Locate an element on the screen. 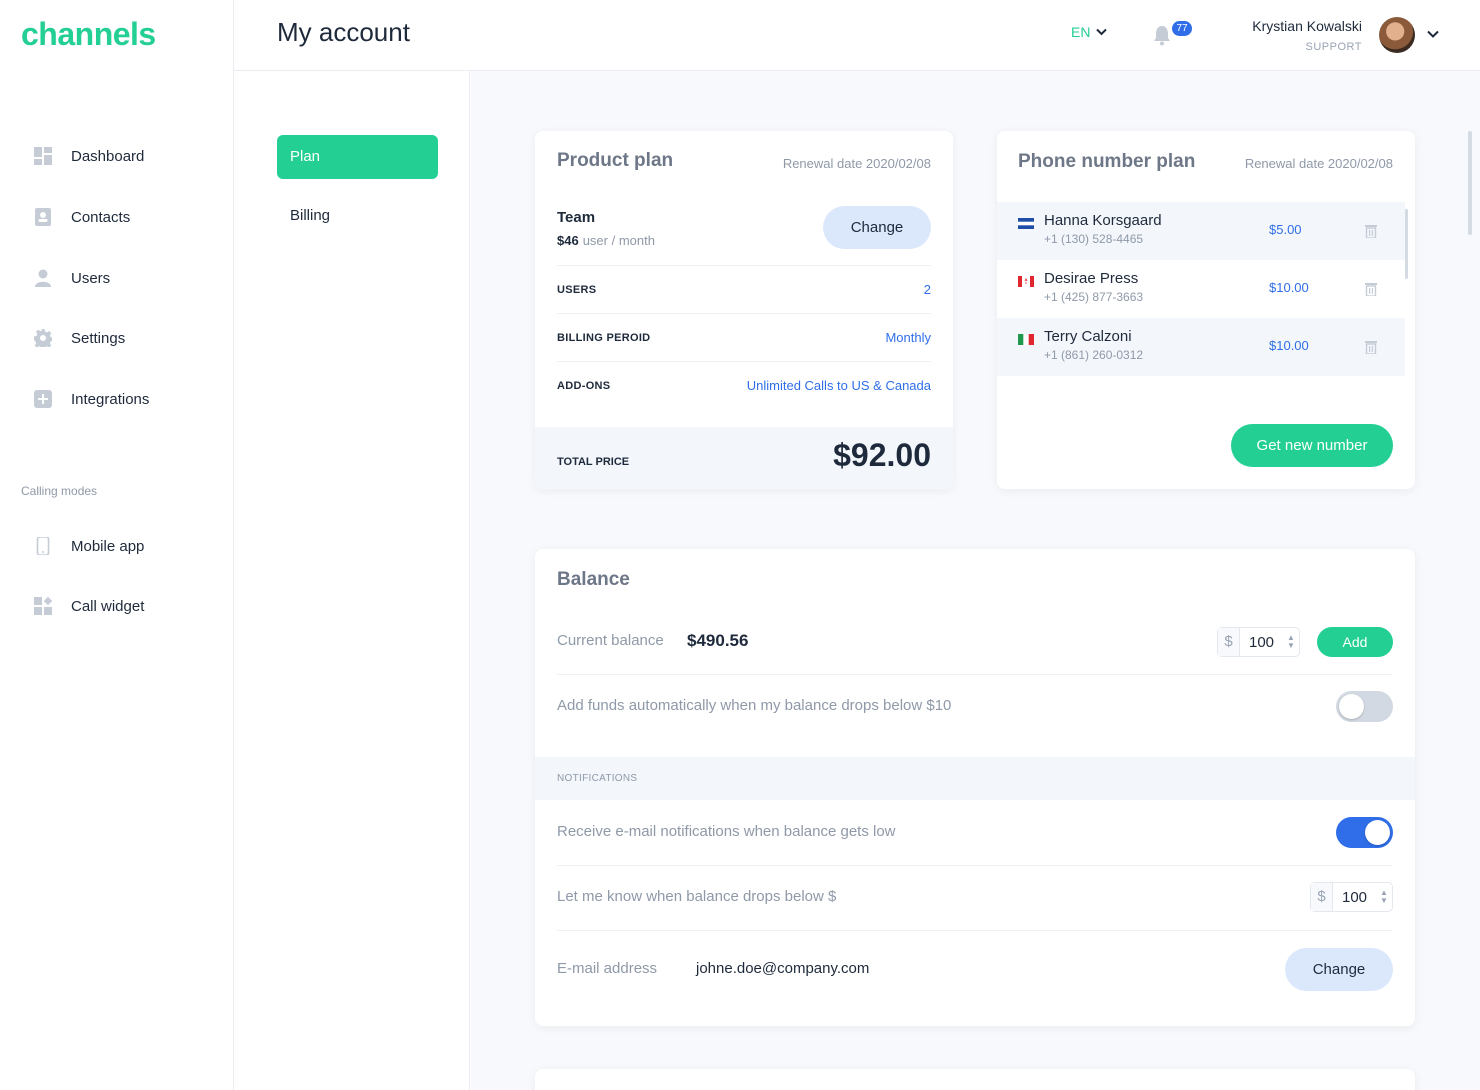 This screenshot has height=1090, width=1480. sidebar-item-label: Mobile app is located at coordinates (108, 546).